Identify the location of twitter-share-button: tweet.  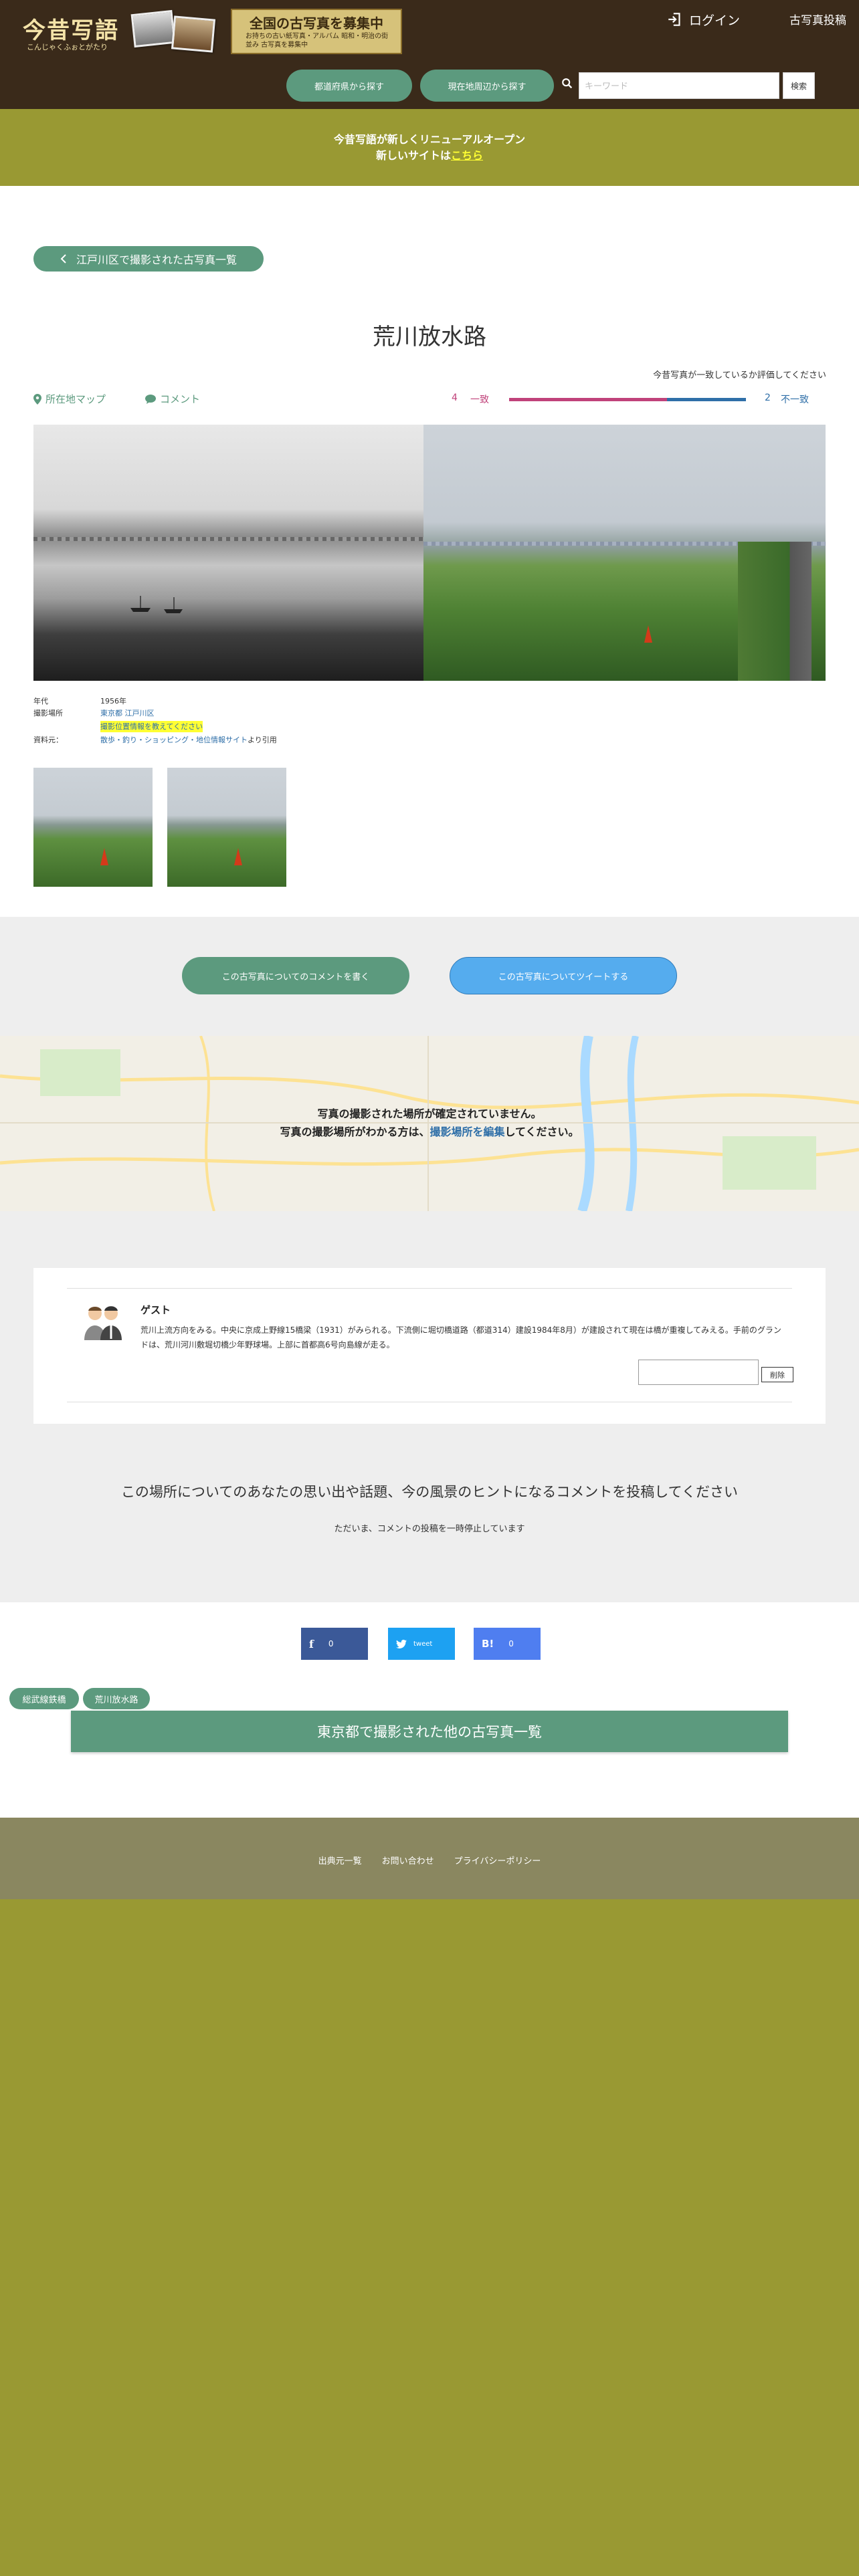
(422, 1644).